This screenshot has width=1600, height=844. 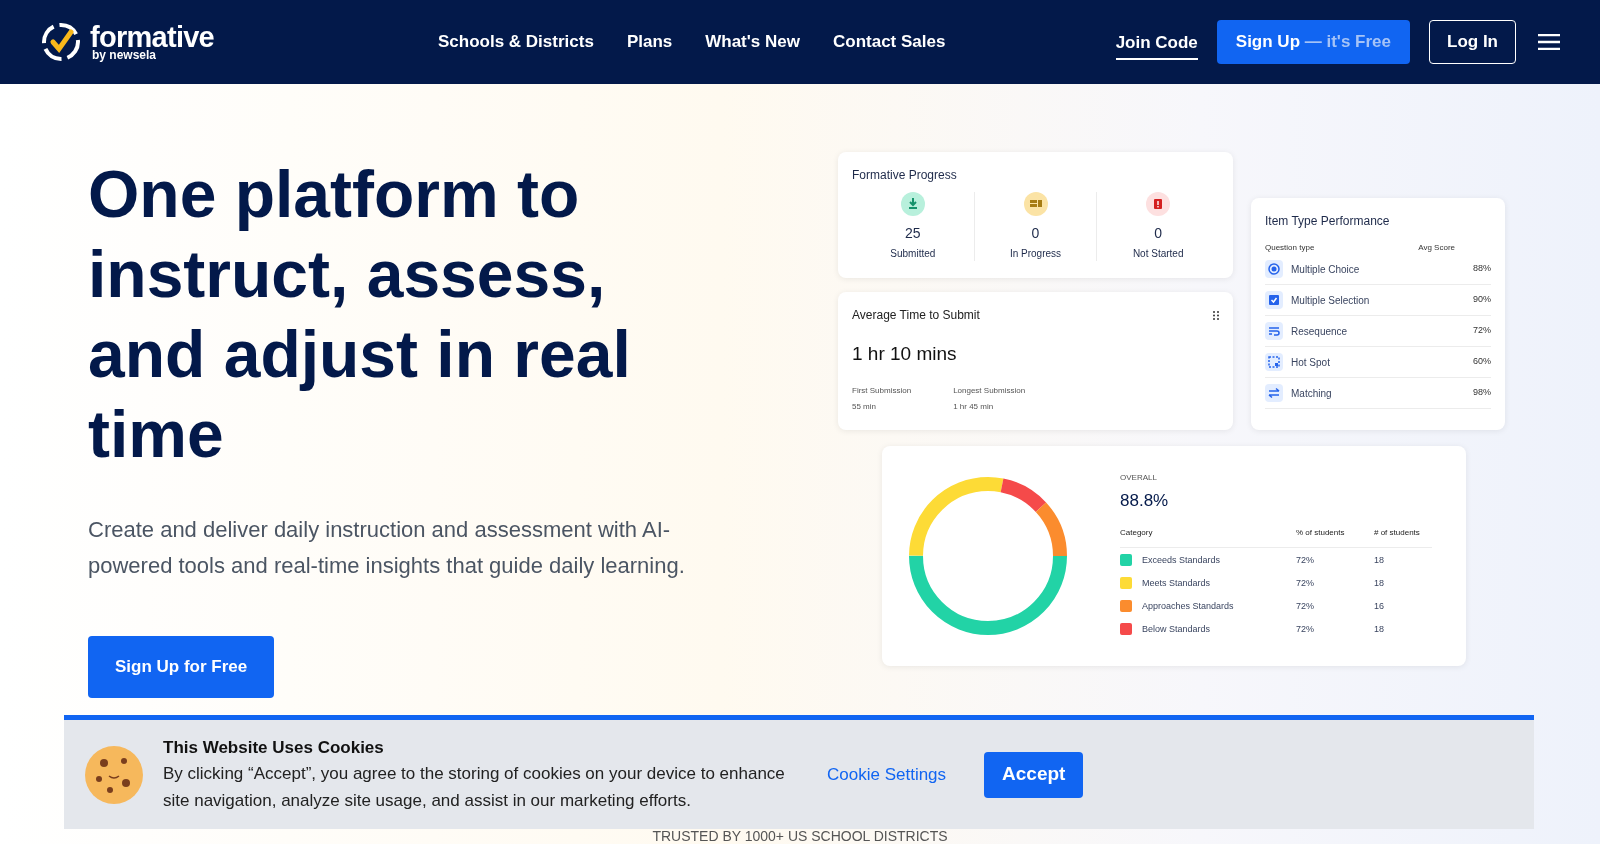 I want to click on hero-subtitle: Create and deliver daily instruction and assessment with AI-powered tools and real-time insights that guide daily learning., so click(x=387, y=548).